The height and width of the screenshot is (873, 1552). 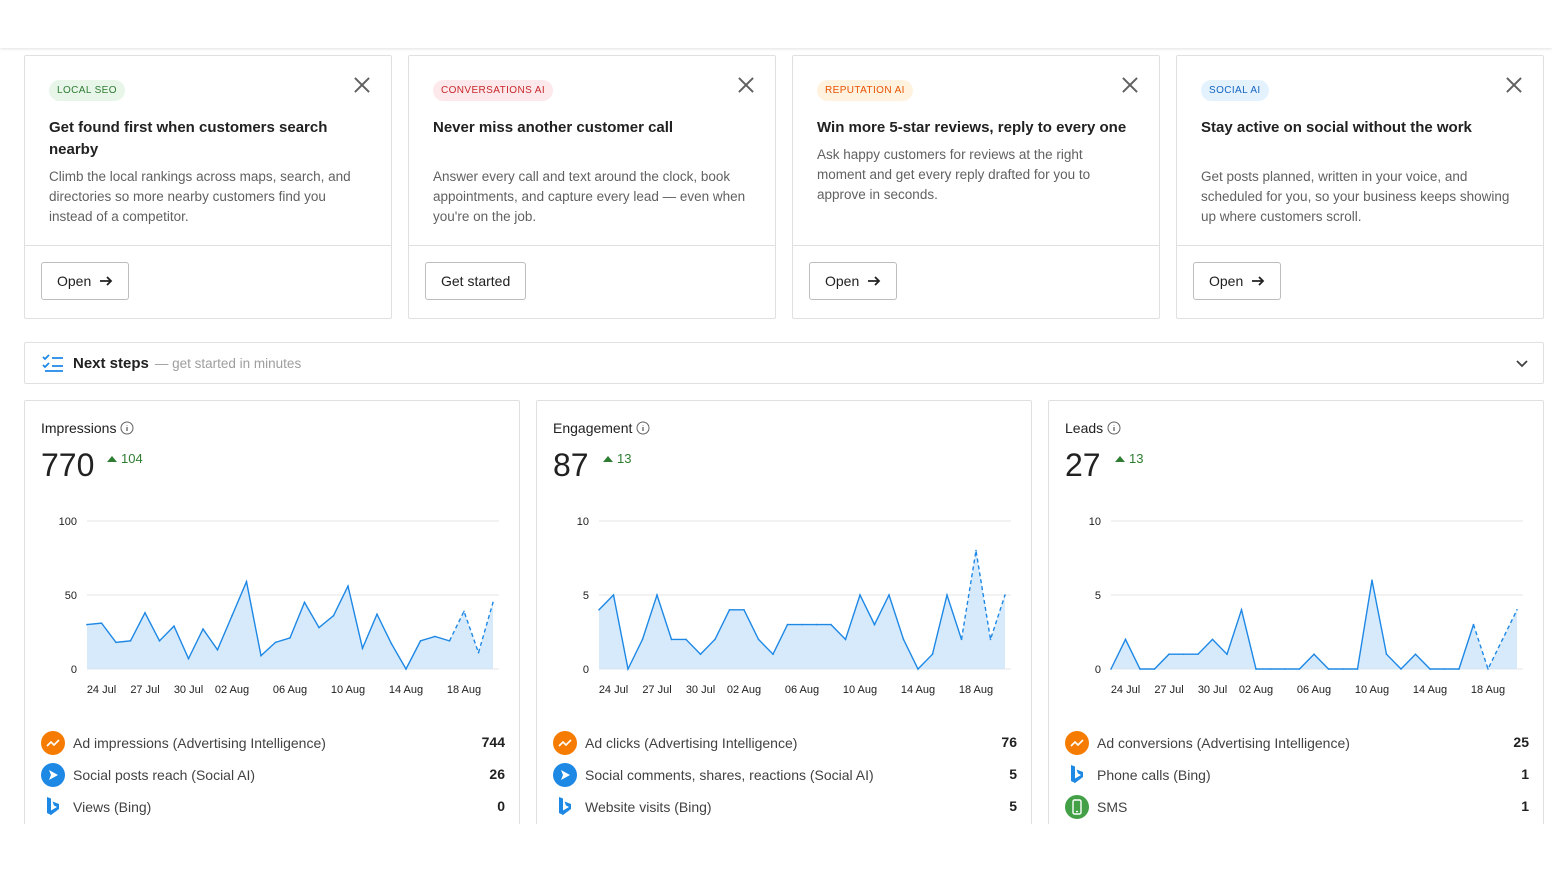 I want to click on next-steps-subtitle: — get started in minutes, so click(x=228, y=363).